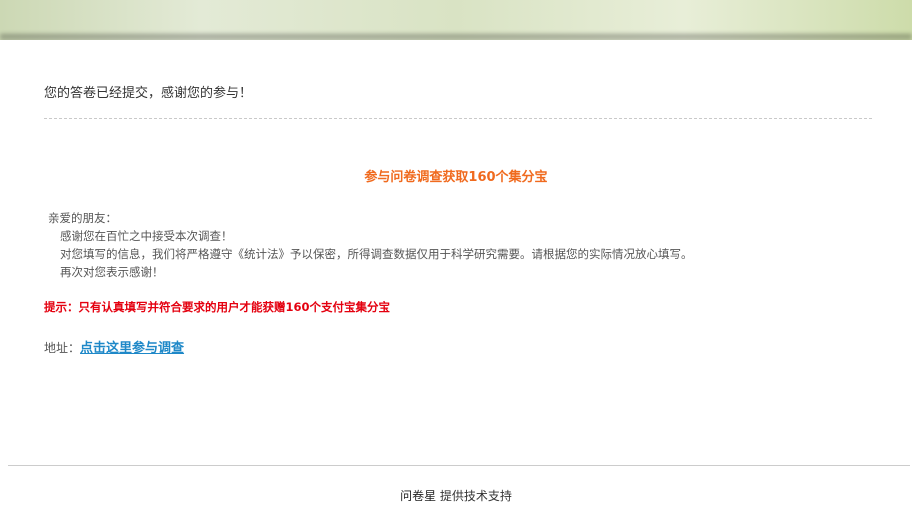 The image size is (912, 513). I want to click on address-row: 地址：点击这里参与调查, so click(114, 346).